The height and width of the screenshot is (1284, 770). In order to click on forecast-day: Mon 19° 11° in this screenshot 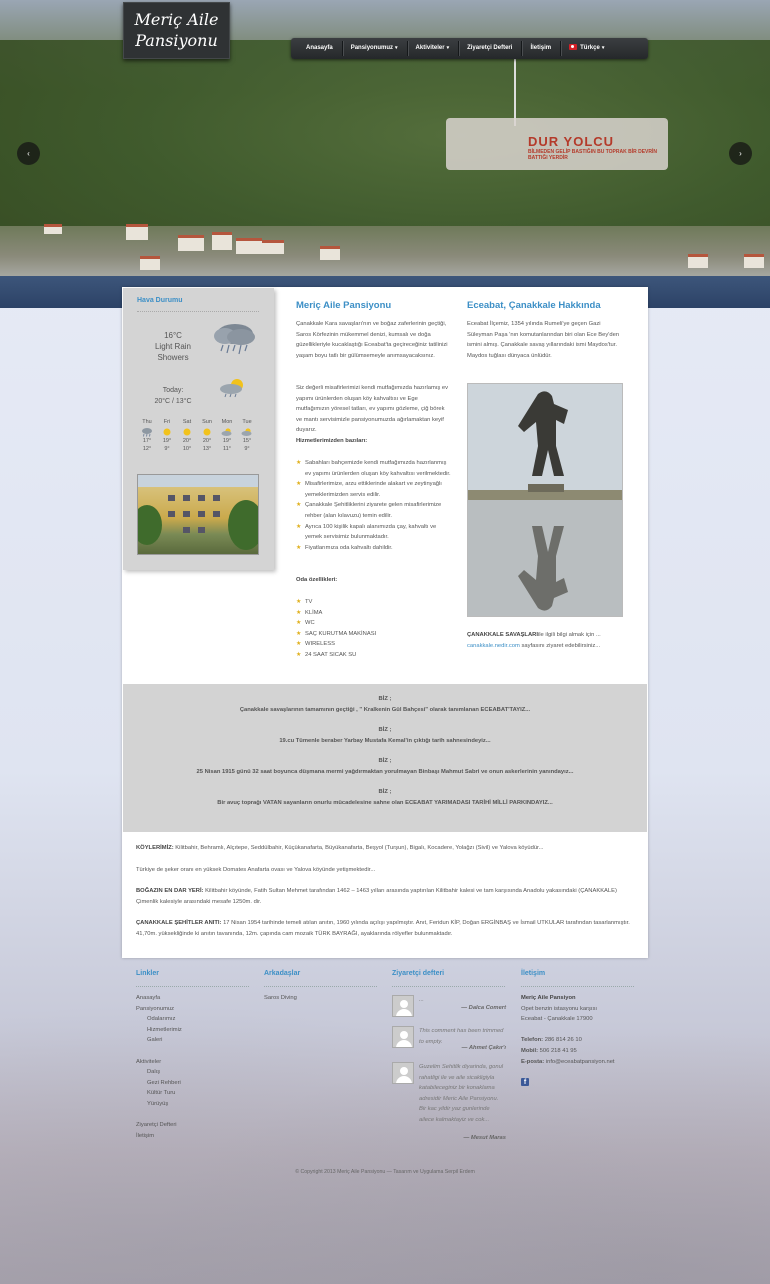, I will do `click(227, 435)`.